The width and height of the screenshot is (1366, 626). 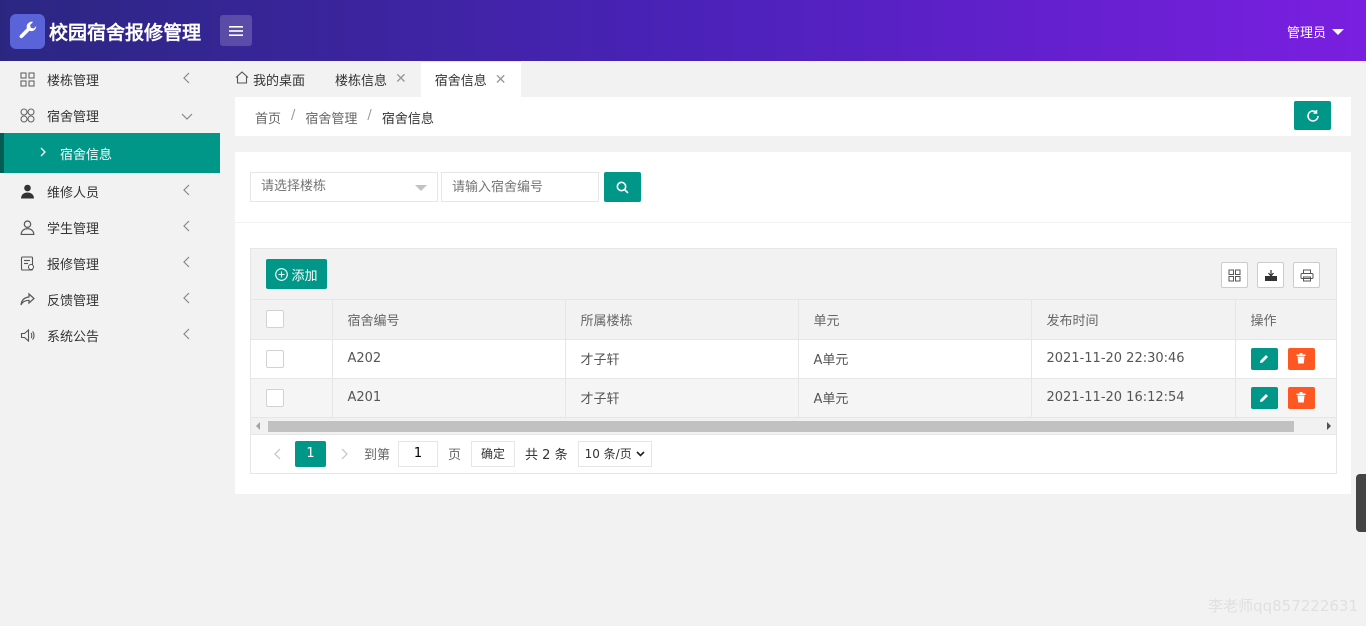 I want to click on breadcrumb-home: 首页, so click(x=268, y=117).